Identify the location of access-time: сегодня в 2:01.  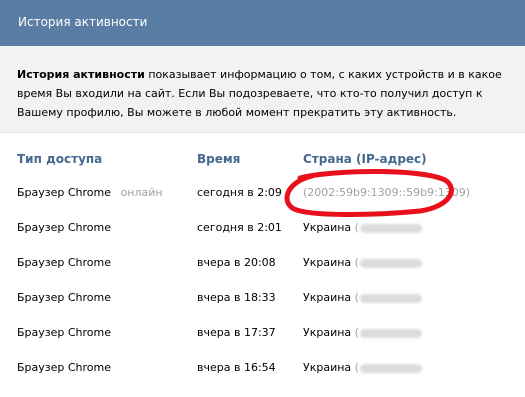
(239, 227).